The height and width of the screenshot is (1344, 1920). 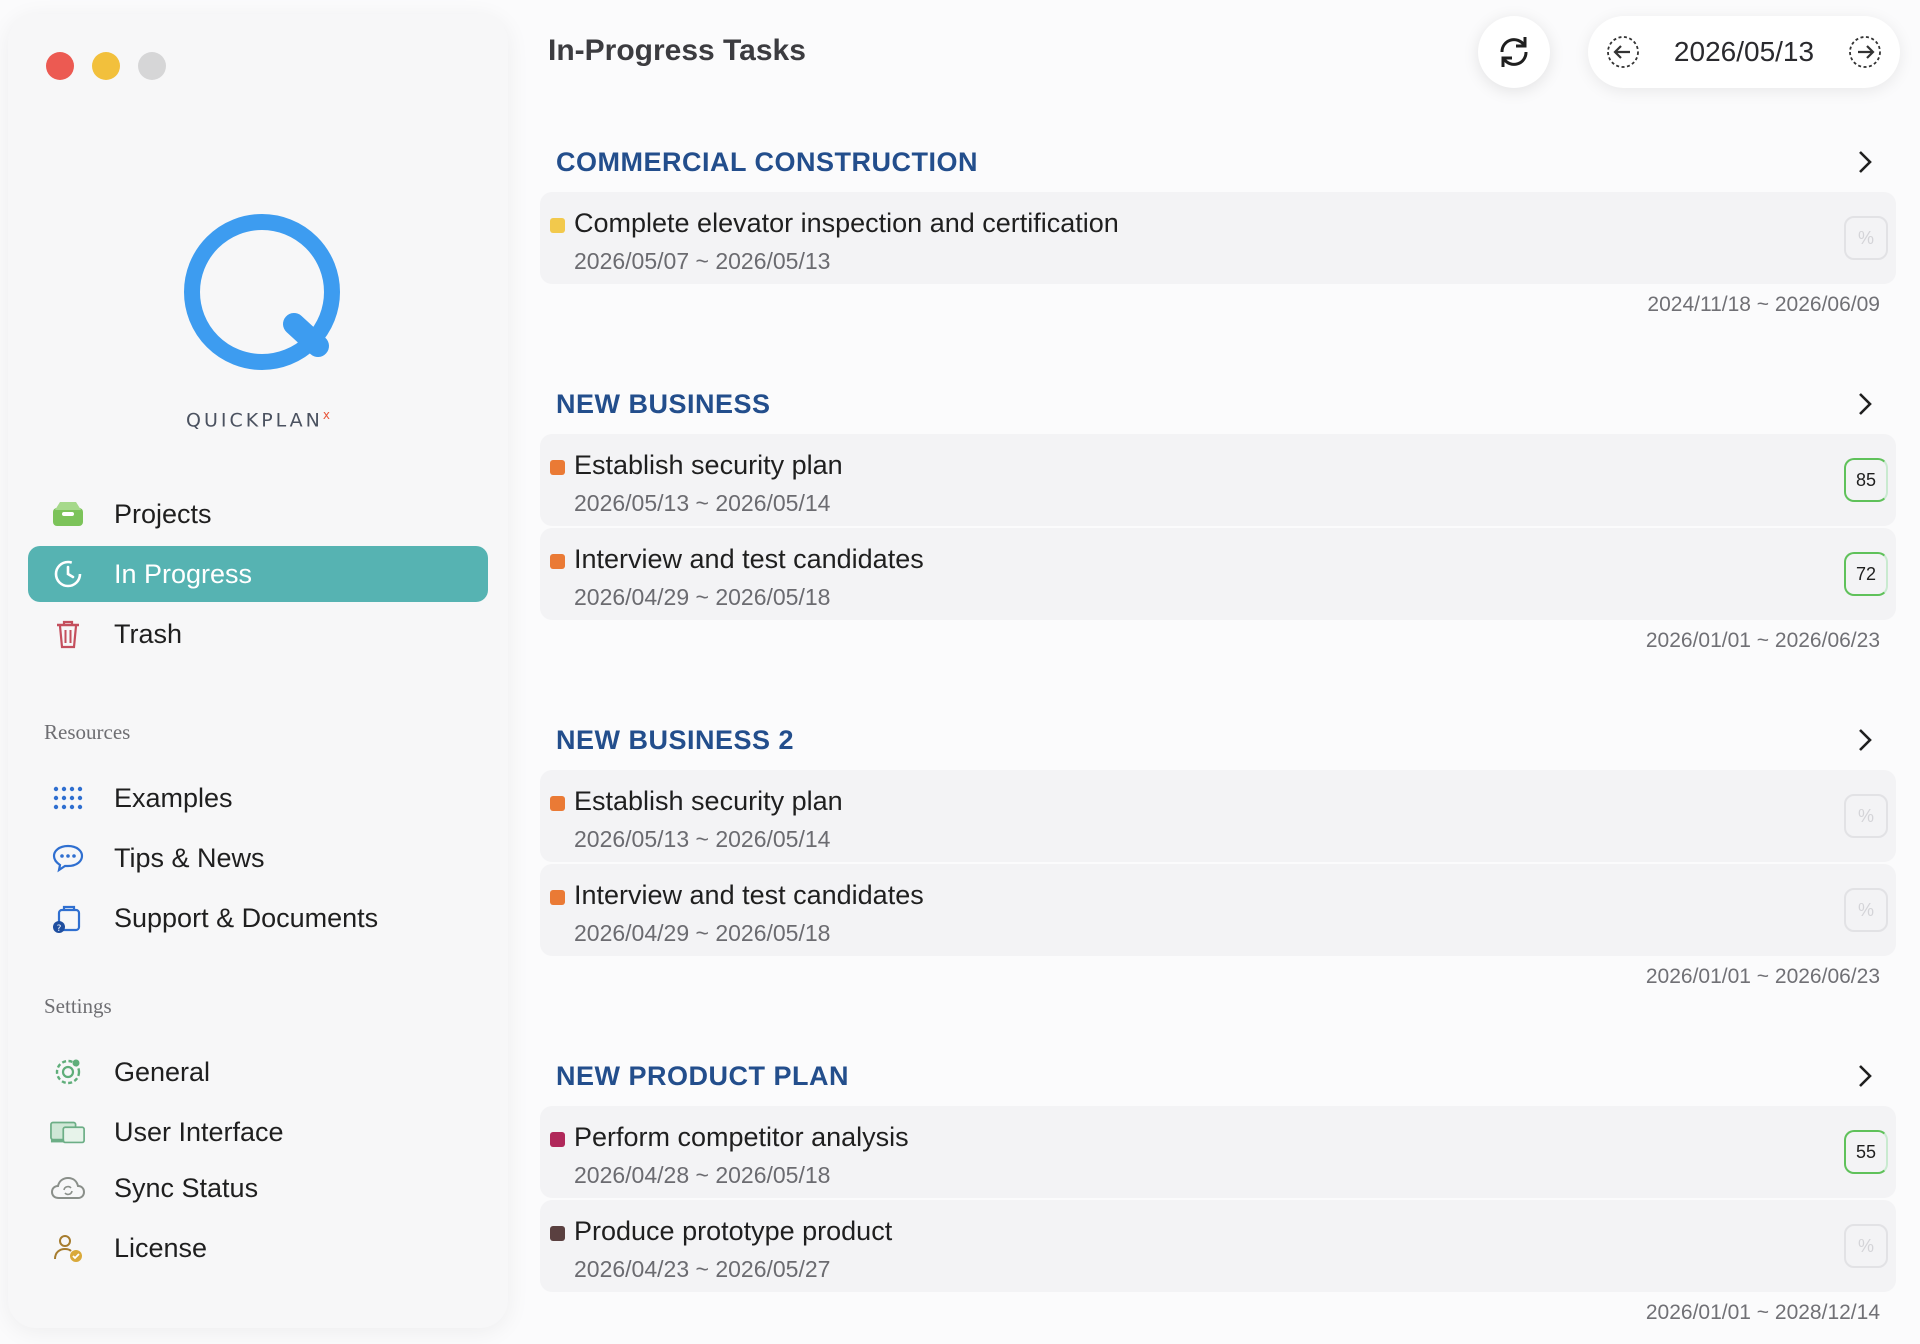 What do you see at coordinates (1866, 574) in the screenshot?
I see `task-progress-badge: 72` at bounding box center [1866, 574].